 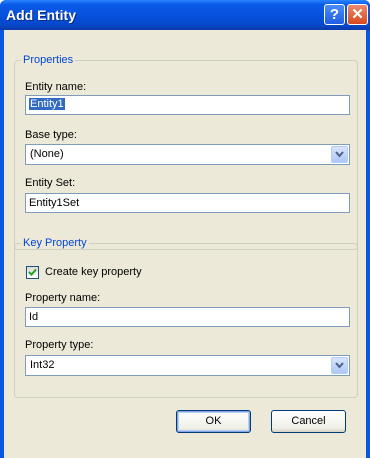 I want to click on cancel-label: Cancel, so click(x=308, y=421).